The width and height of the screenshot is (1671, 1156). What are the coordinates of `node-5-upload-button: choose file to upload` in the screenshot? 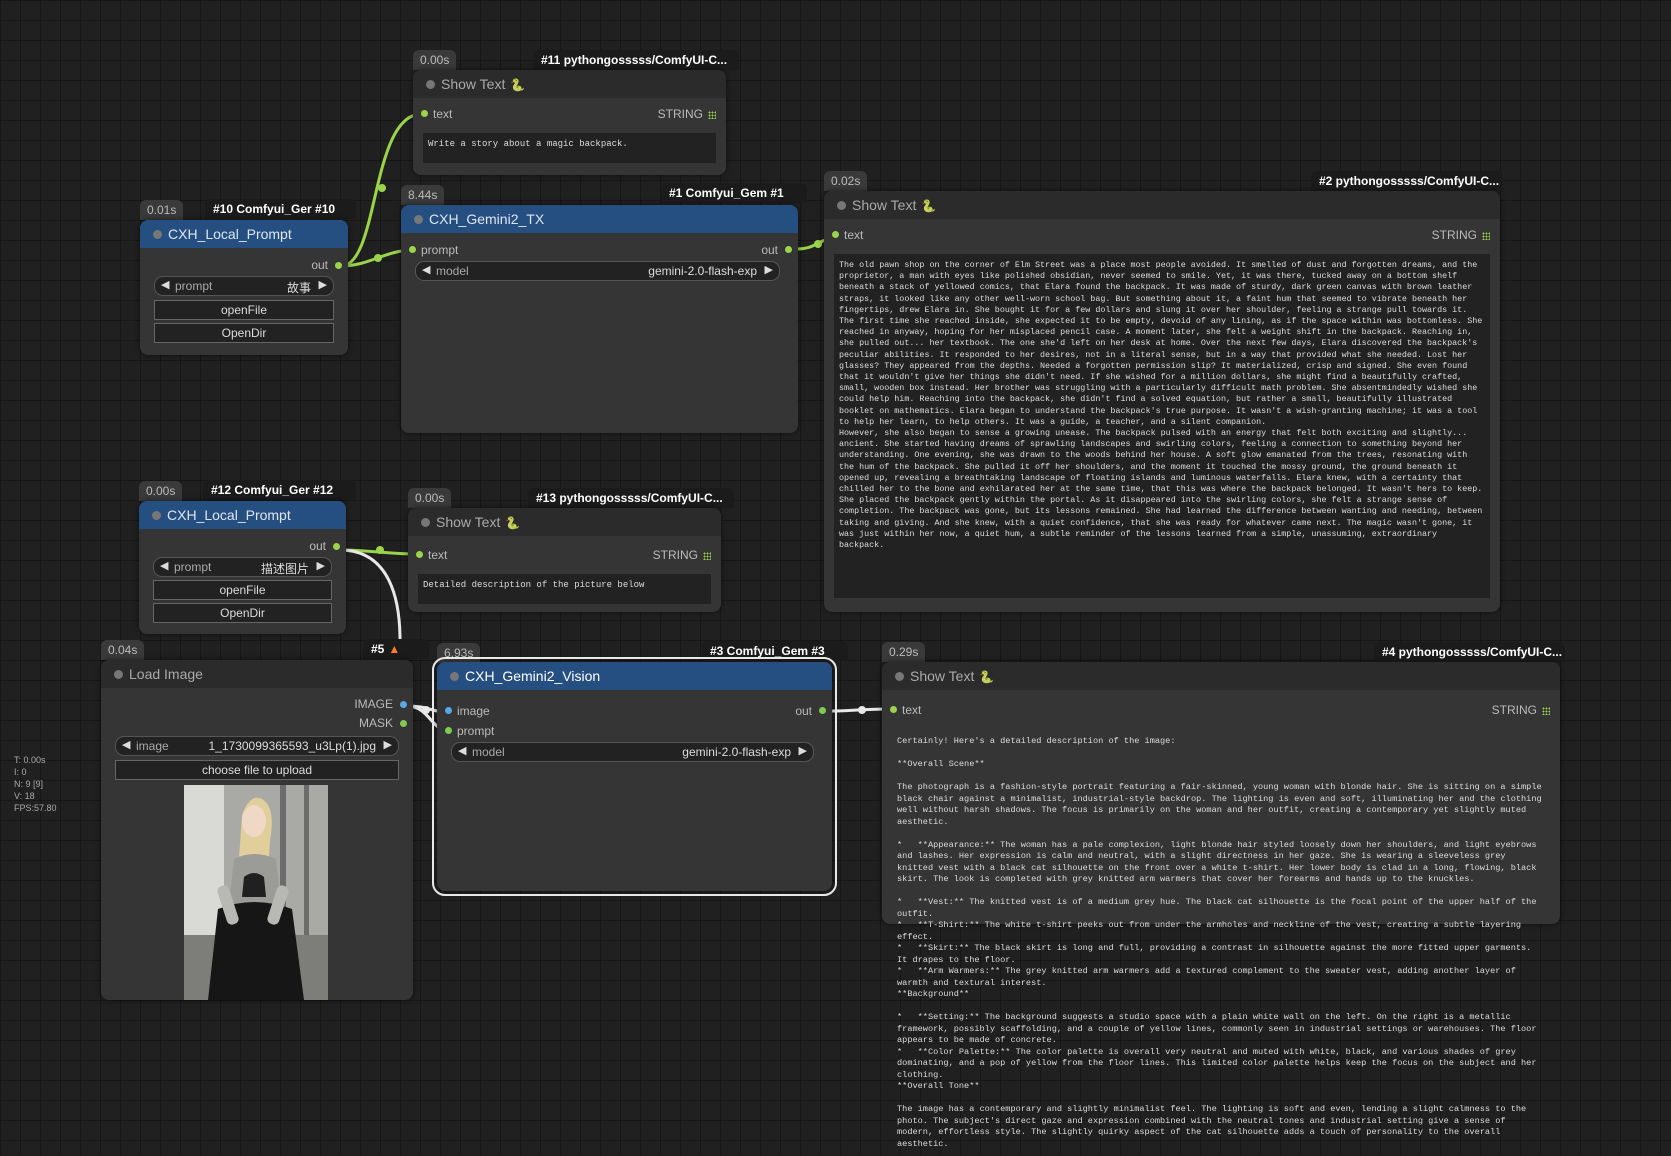 It's located at (257, 770).